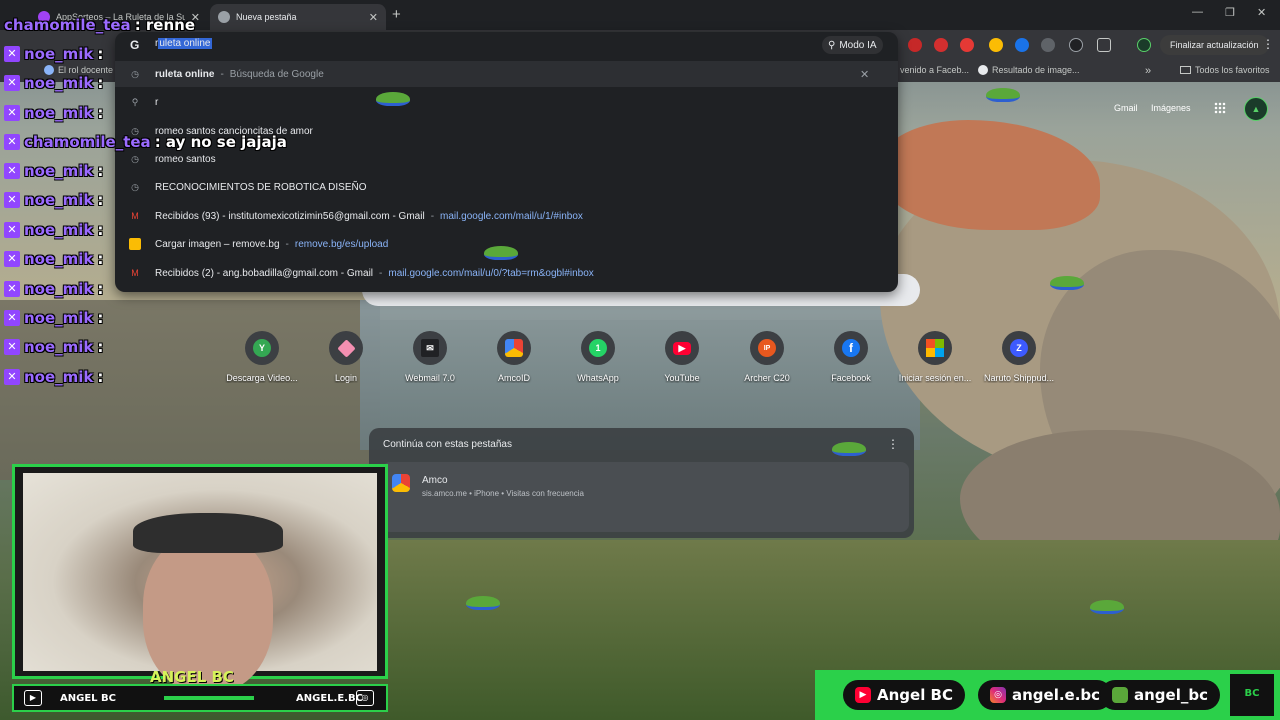 The width and height of the screenshot is (1280, 720). Describe the element at coordinates (893, 444) in the screenshot. I see `more-options-icon: ⋮` at that location.